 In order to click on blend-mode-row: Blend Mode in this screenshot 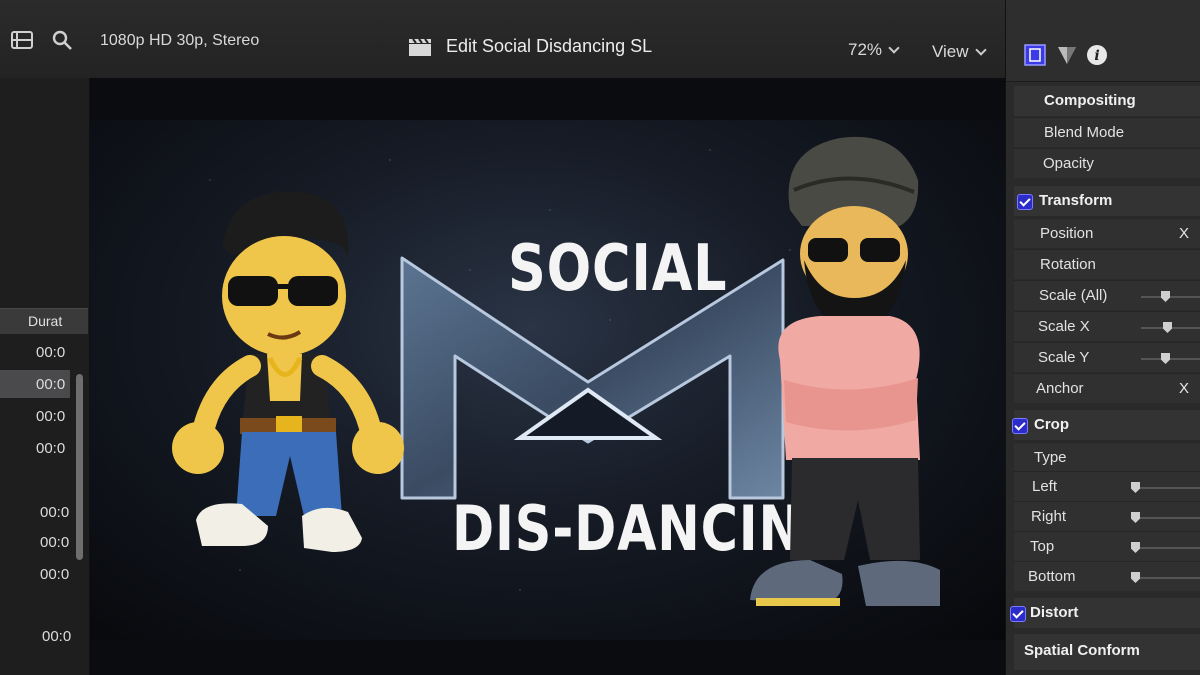, I will do `click(1107, 132)`.